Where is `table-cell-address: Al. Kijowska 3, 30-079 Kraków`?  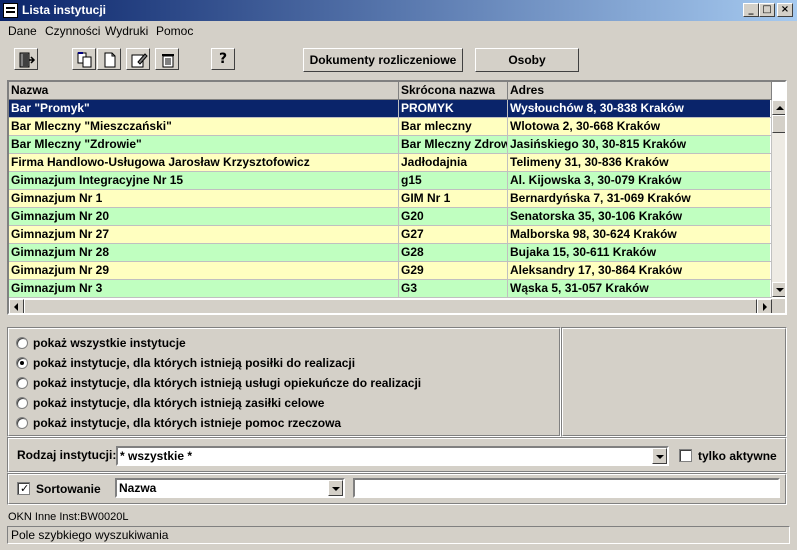
table-cell-address: Al. Kijowska 3, 30-079 Kraków is located at coordinates (640, 181).